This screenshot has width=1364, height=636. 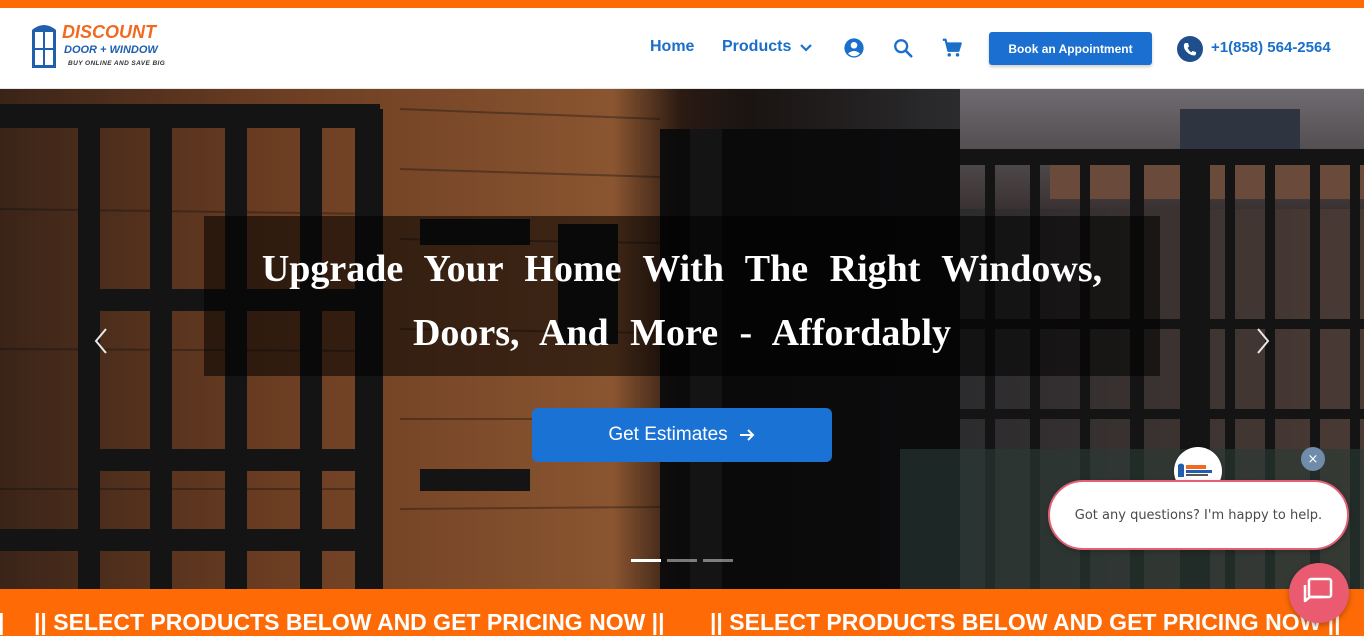 I want to click on nav-home-link: Home, so click(x=672, y=47).